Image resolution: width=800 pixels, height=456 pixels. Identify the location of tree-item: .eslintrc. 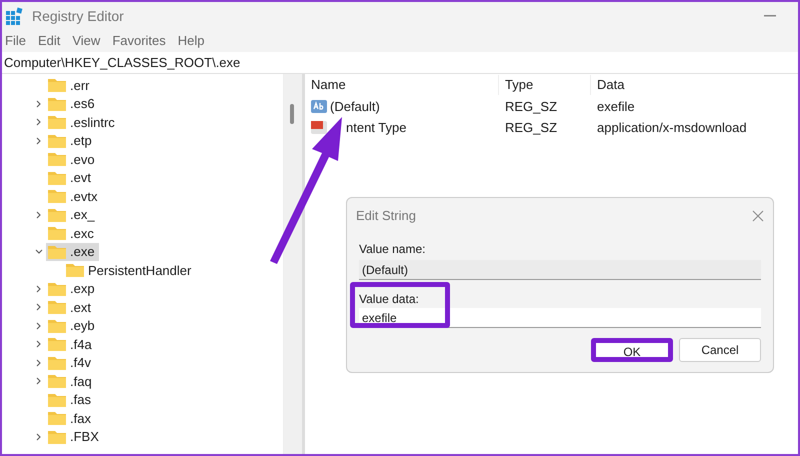
(82, 122).